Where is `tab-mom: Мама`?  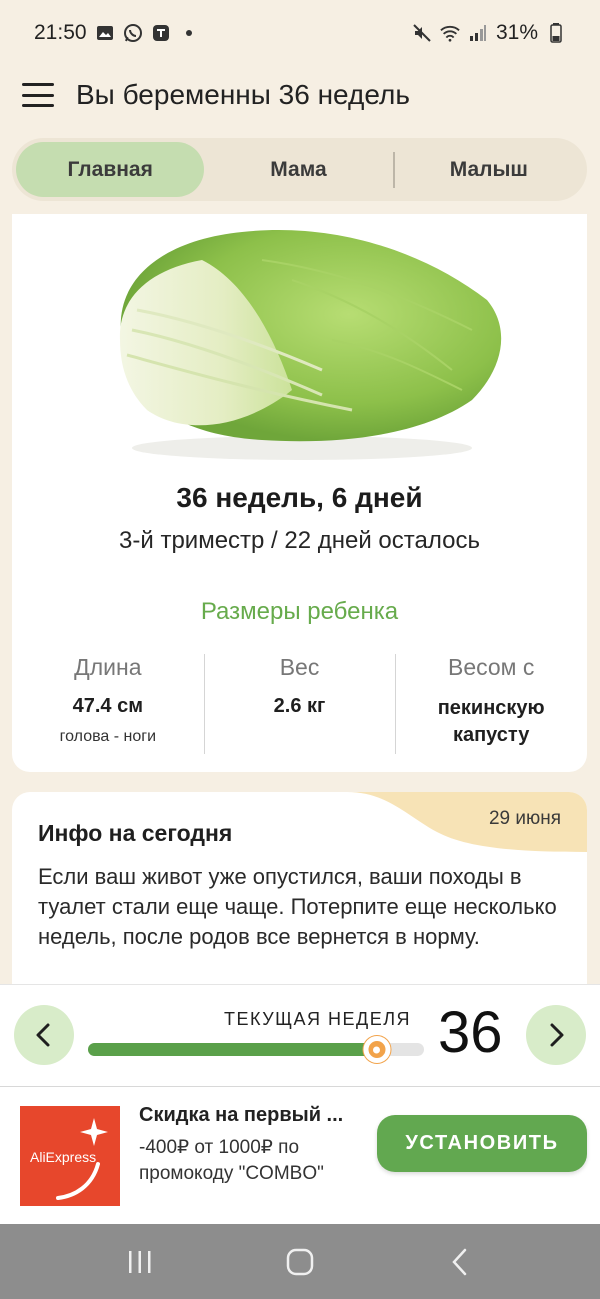
tab-mom: Мама is located at coordinates (298, 169).